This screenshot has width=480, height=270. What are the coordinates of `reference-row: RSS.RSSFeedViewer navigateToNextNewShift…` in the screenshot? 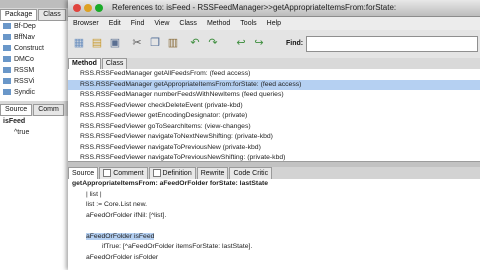 It's located at (274, 137).